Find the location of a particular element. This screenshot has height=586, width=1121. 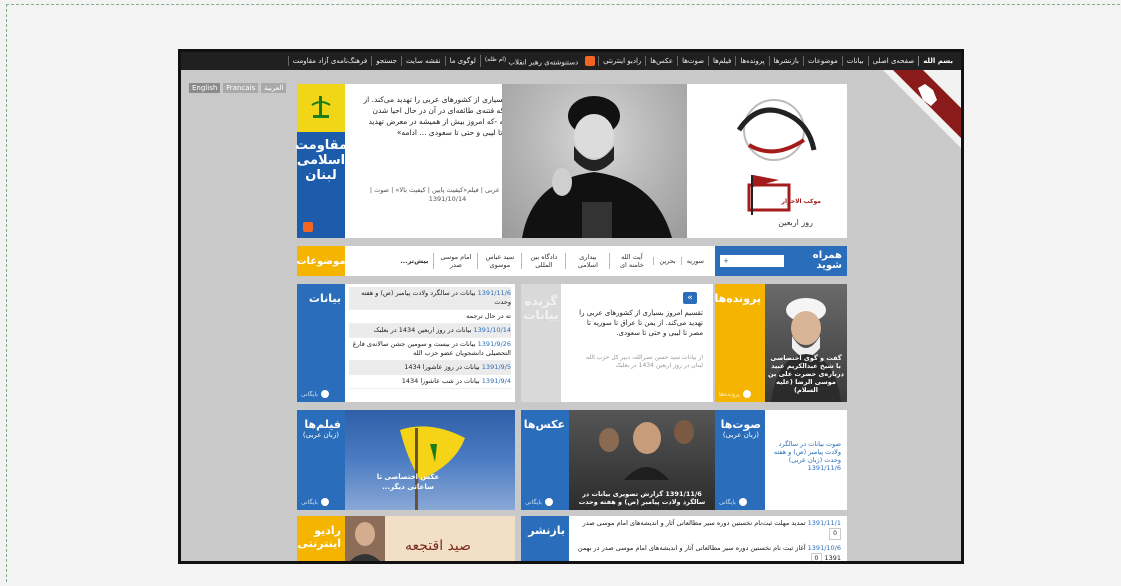

topic-musa-sadr: امام موسی صدر is located at coordinates (455, 261).